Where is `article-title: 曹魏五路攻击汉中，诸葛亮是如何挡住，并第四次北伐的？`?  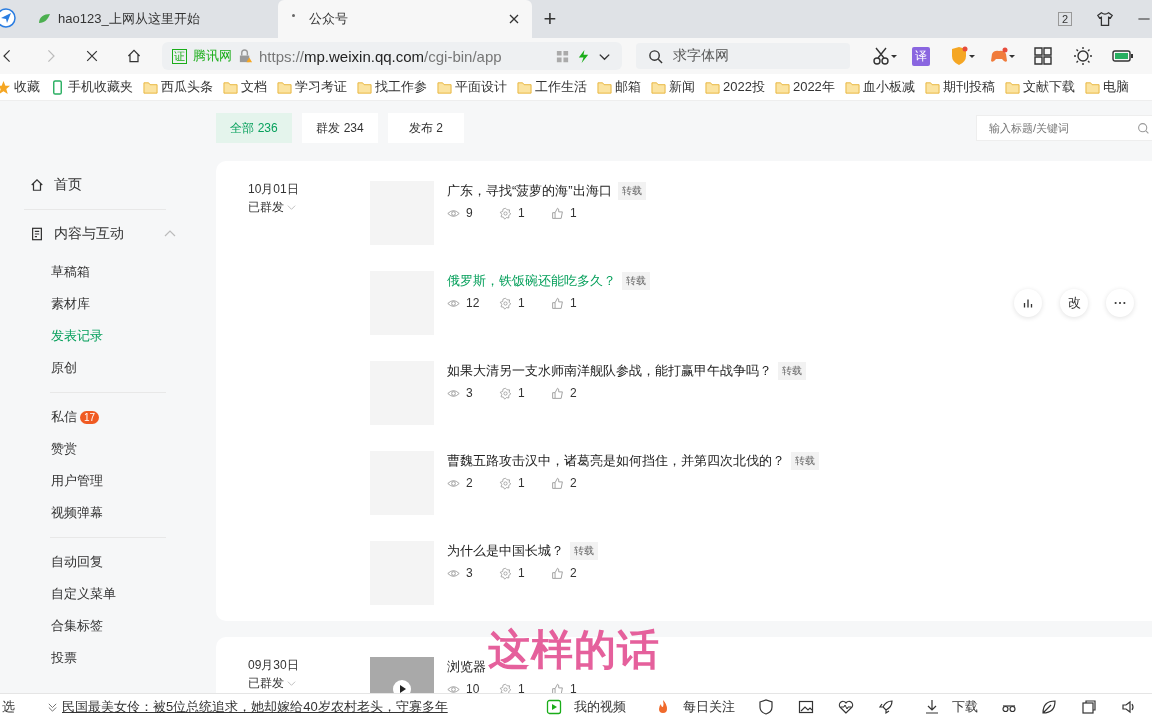
article-title: 曹魏五路攻击汉中，诸葛亮是如何挡住，并第四次北伐的？ is located at coordinates (616, 461).